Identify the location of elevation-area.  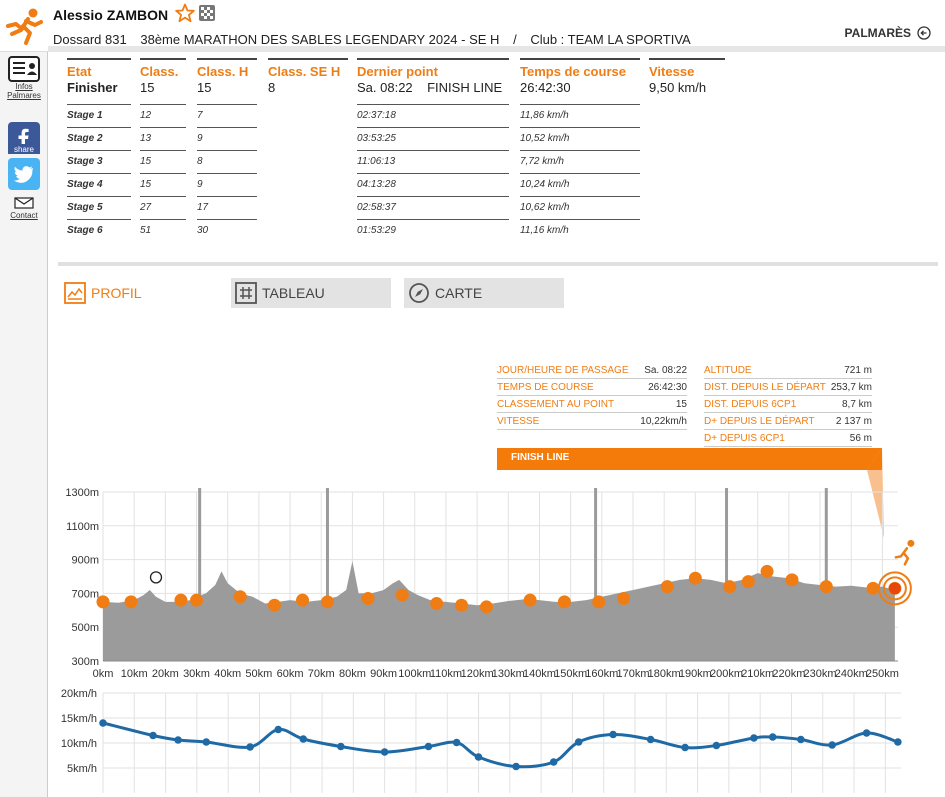
(499, 611).